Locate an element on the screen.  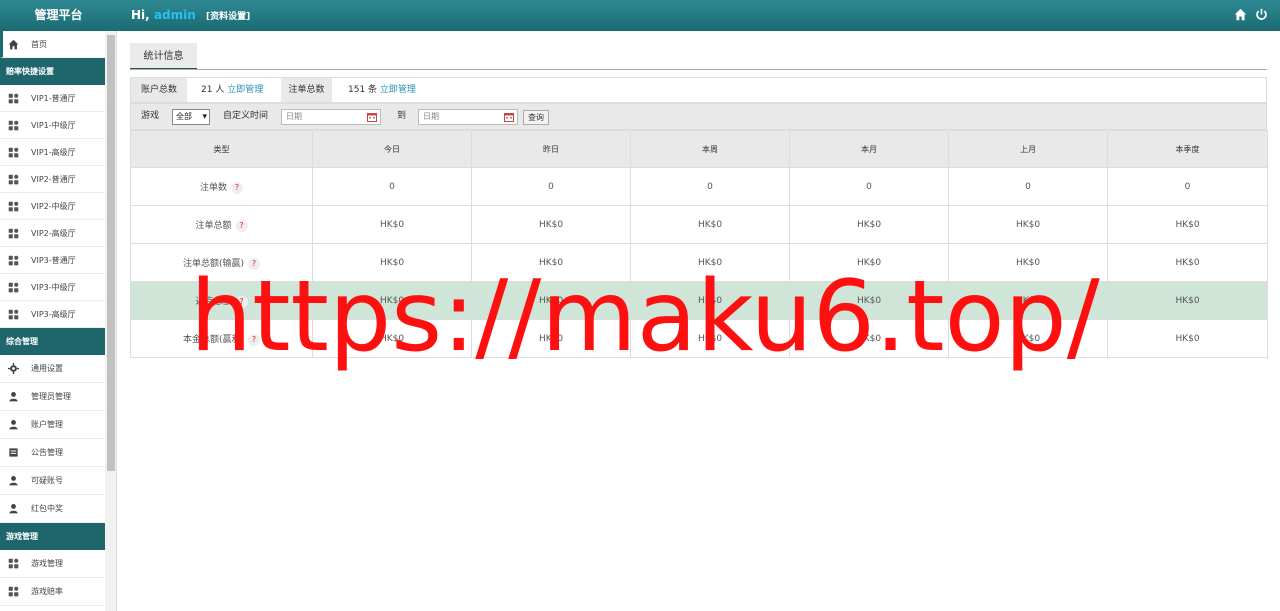
orders-label: 注单总数 is located at coordinates (306, 90).